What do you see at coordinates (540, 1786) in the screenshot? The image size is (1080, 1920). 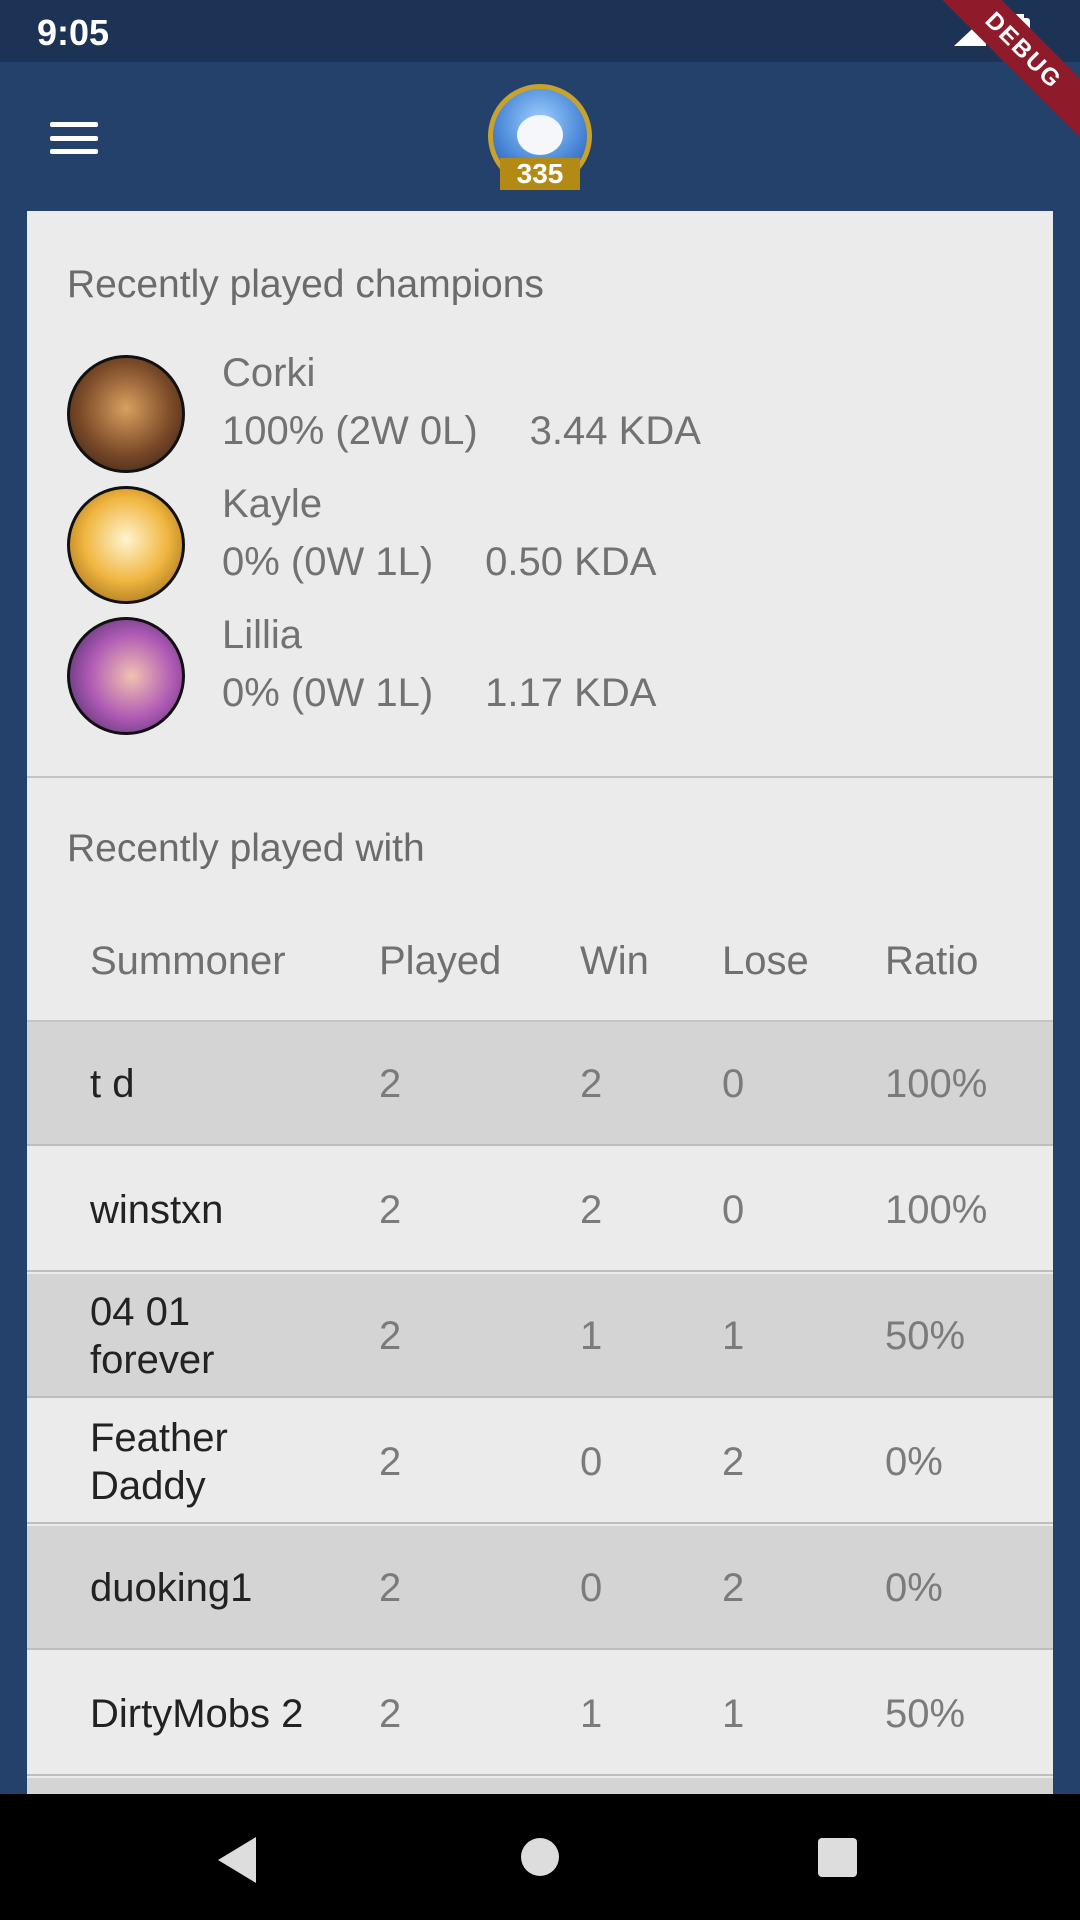 I see `table-row-partial` at bounding box center [540, 1786].